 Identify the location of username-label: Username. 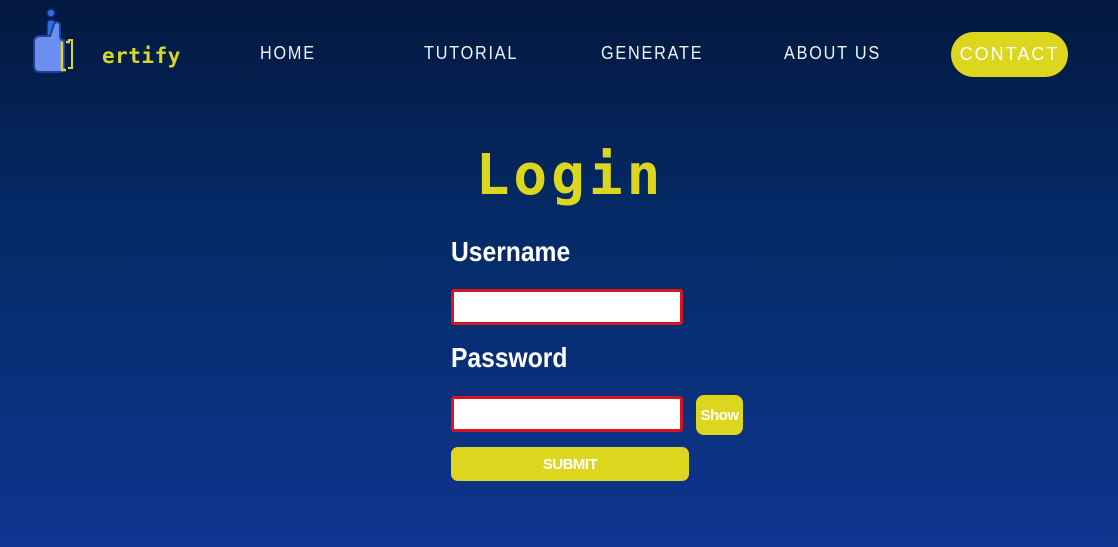
(511, 251).